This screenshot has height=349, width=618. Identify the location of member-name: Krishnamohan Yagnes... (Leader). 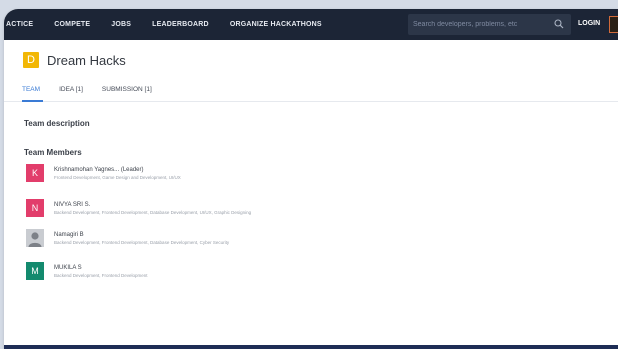
(117, 170).